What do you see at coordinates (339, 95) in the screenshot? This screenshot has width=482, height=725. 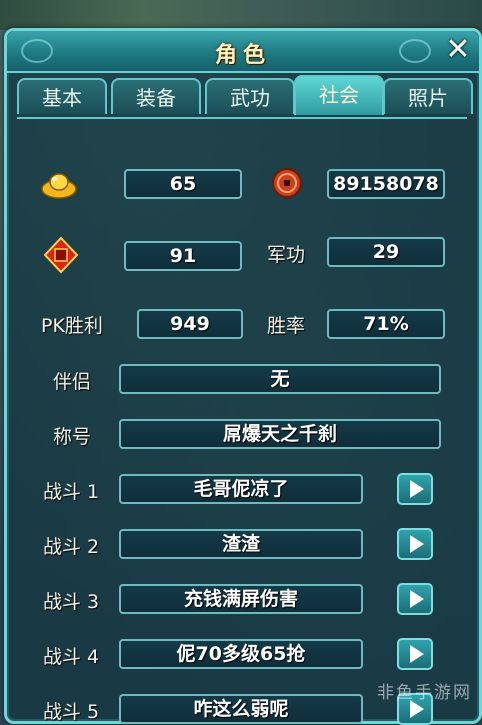 I see `tab-social: 社会` at bounding box center [339, 95].